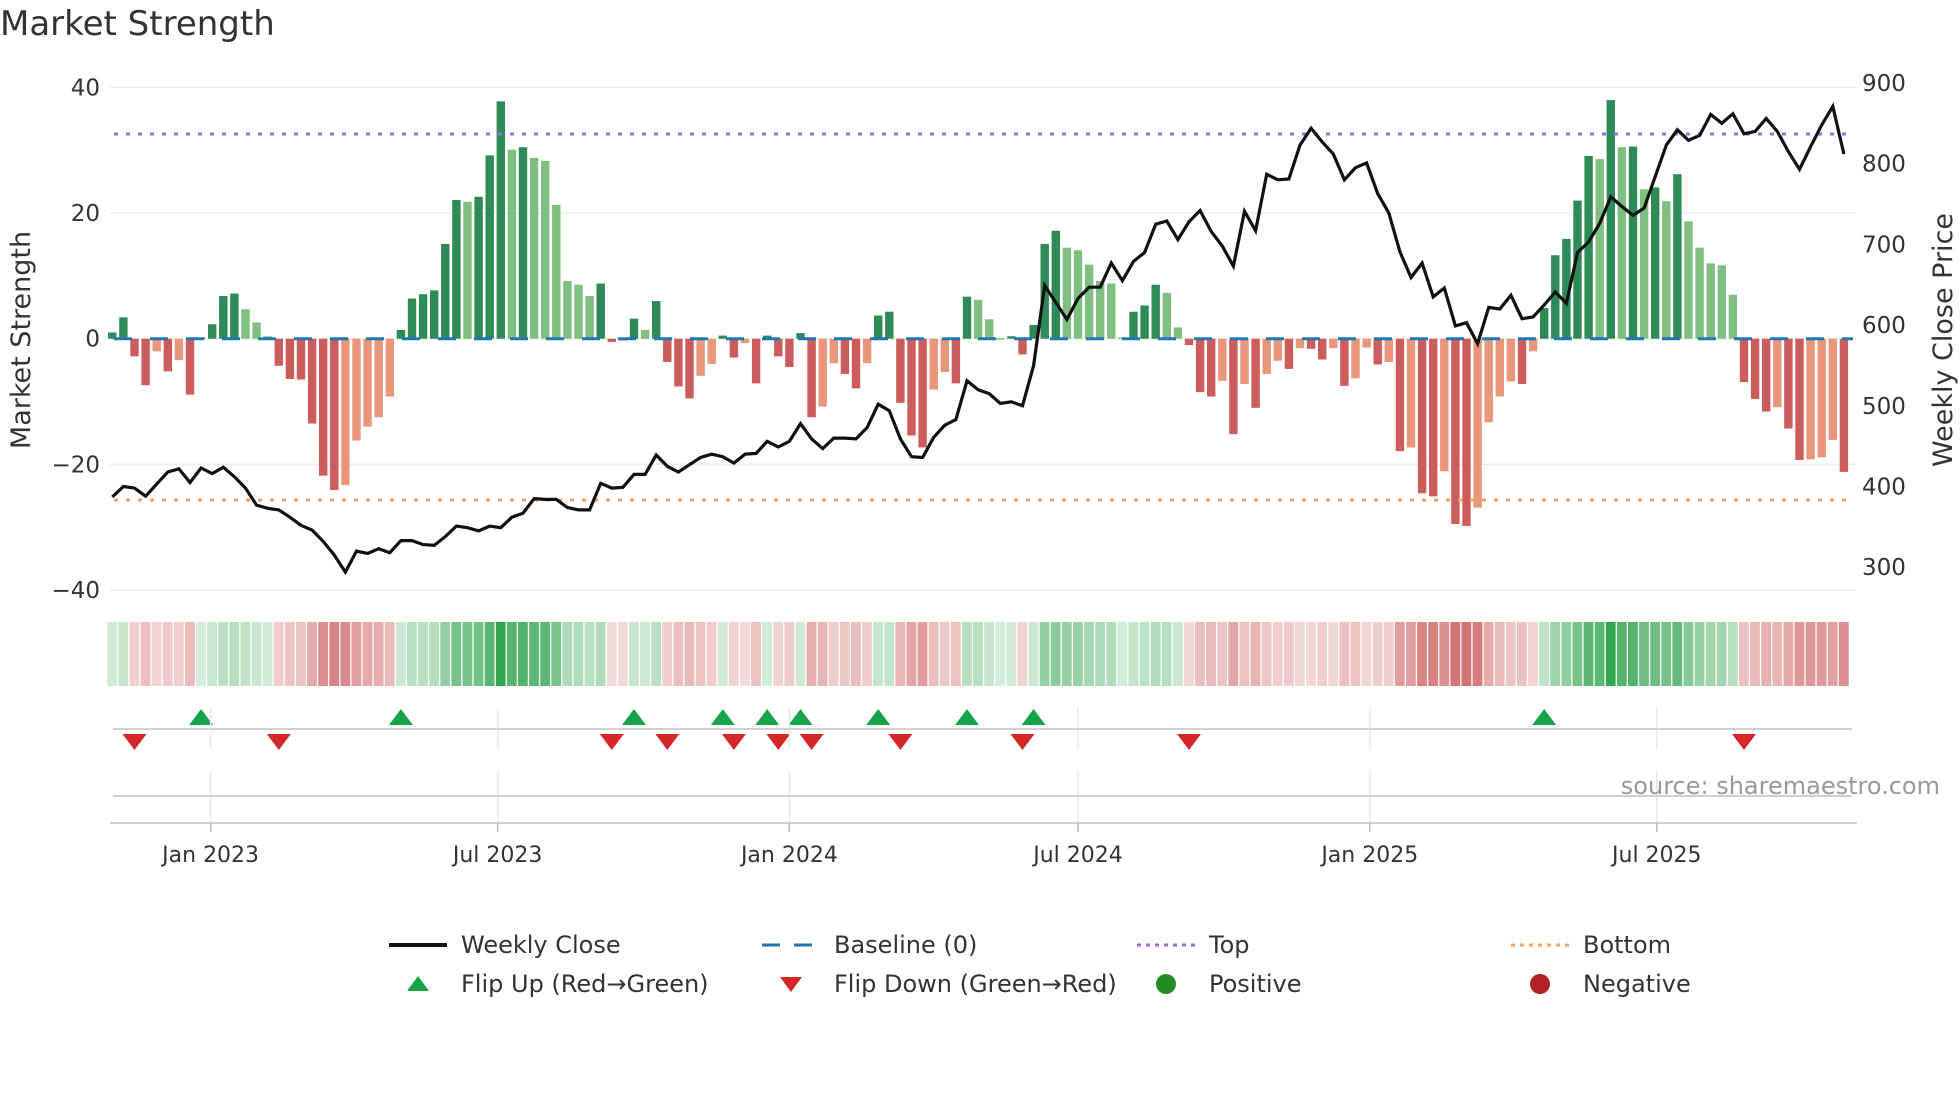 Image resolution: width=1960 pixels, height=1102 pixels. Describe the element at coordinates (1601, 984) in the screenshot. I see `legend-item-negative: Negative` at that location.